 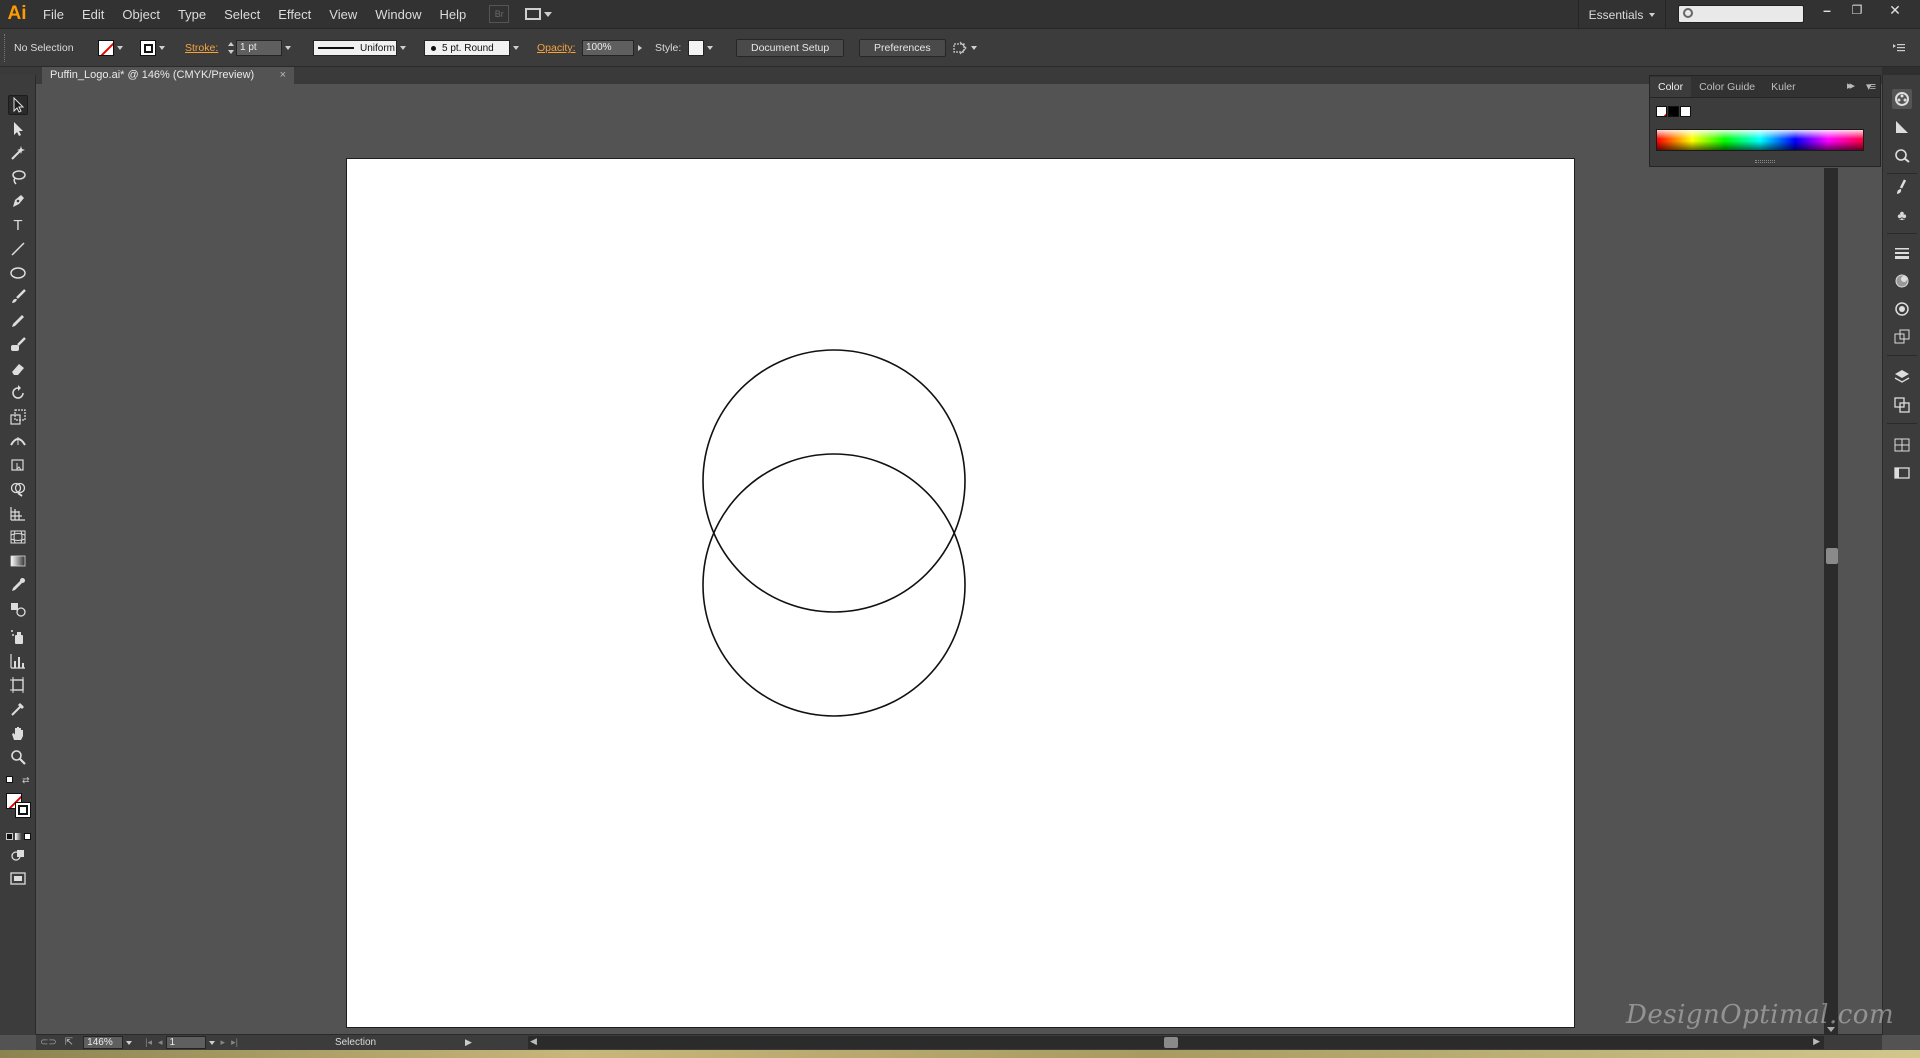 I want to click on tab-kuler: Kuler, so click(x=1783, y=87).